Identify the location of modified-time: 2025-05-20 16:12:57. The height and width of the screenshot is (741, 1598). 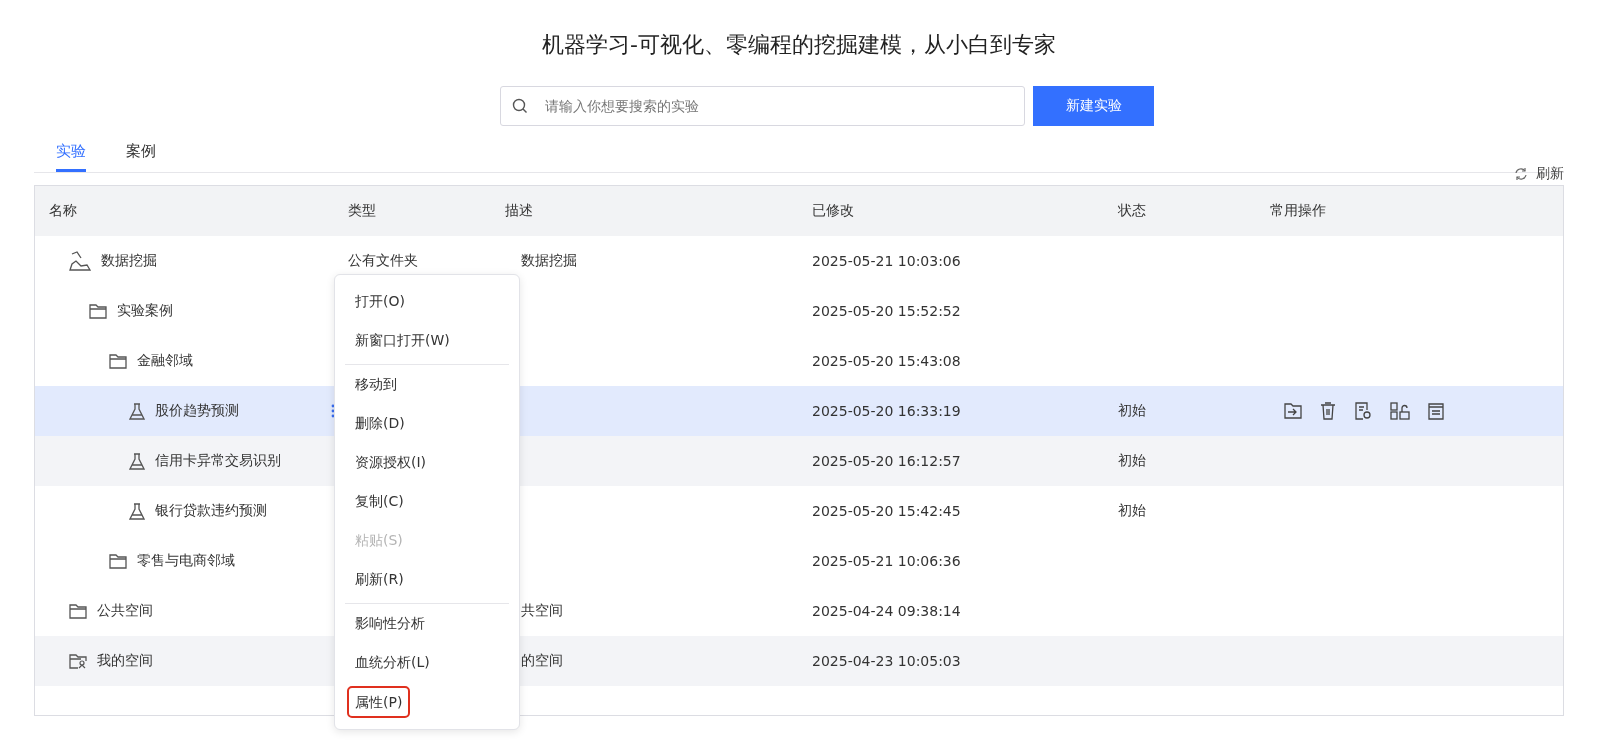
(886, 461).